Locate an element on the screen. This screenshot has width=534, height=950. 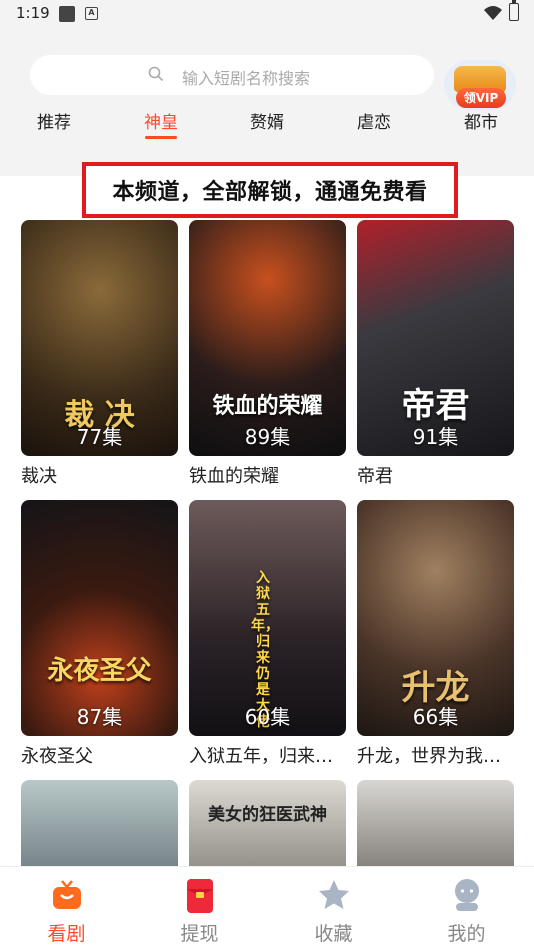
nav-label: 看剧 is located at coordinates (66, 934).